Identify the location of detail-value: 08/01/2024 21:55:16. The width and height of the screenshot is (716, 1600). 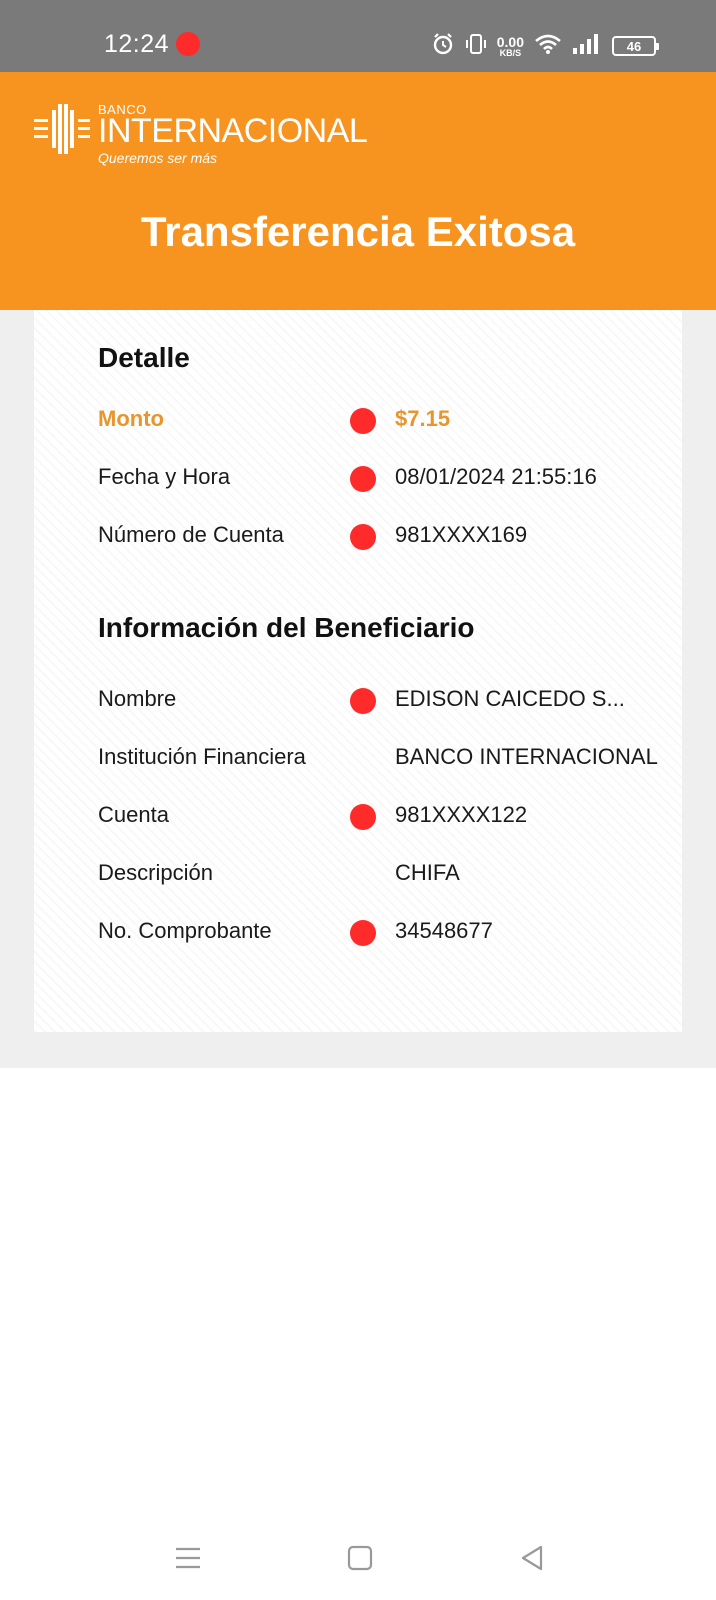
(496, 476).